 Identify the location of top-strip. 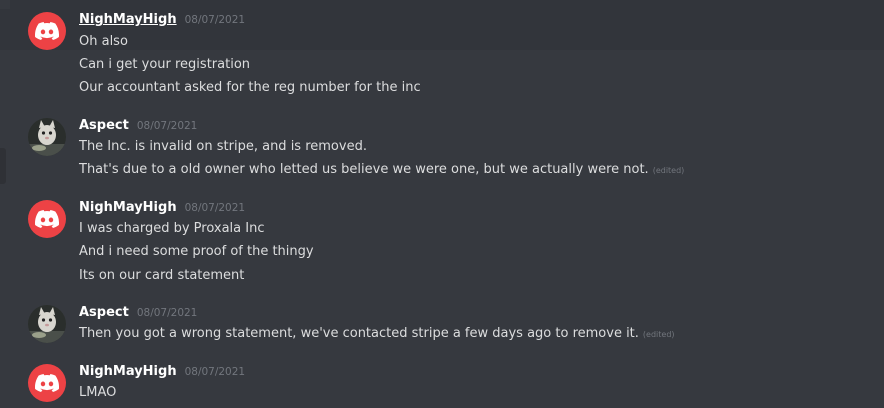
(442, 4).